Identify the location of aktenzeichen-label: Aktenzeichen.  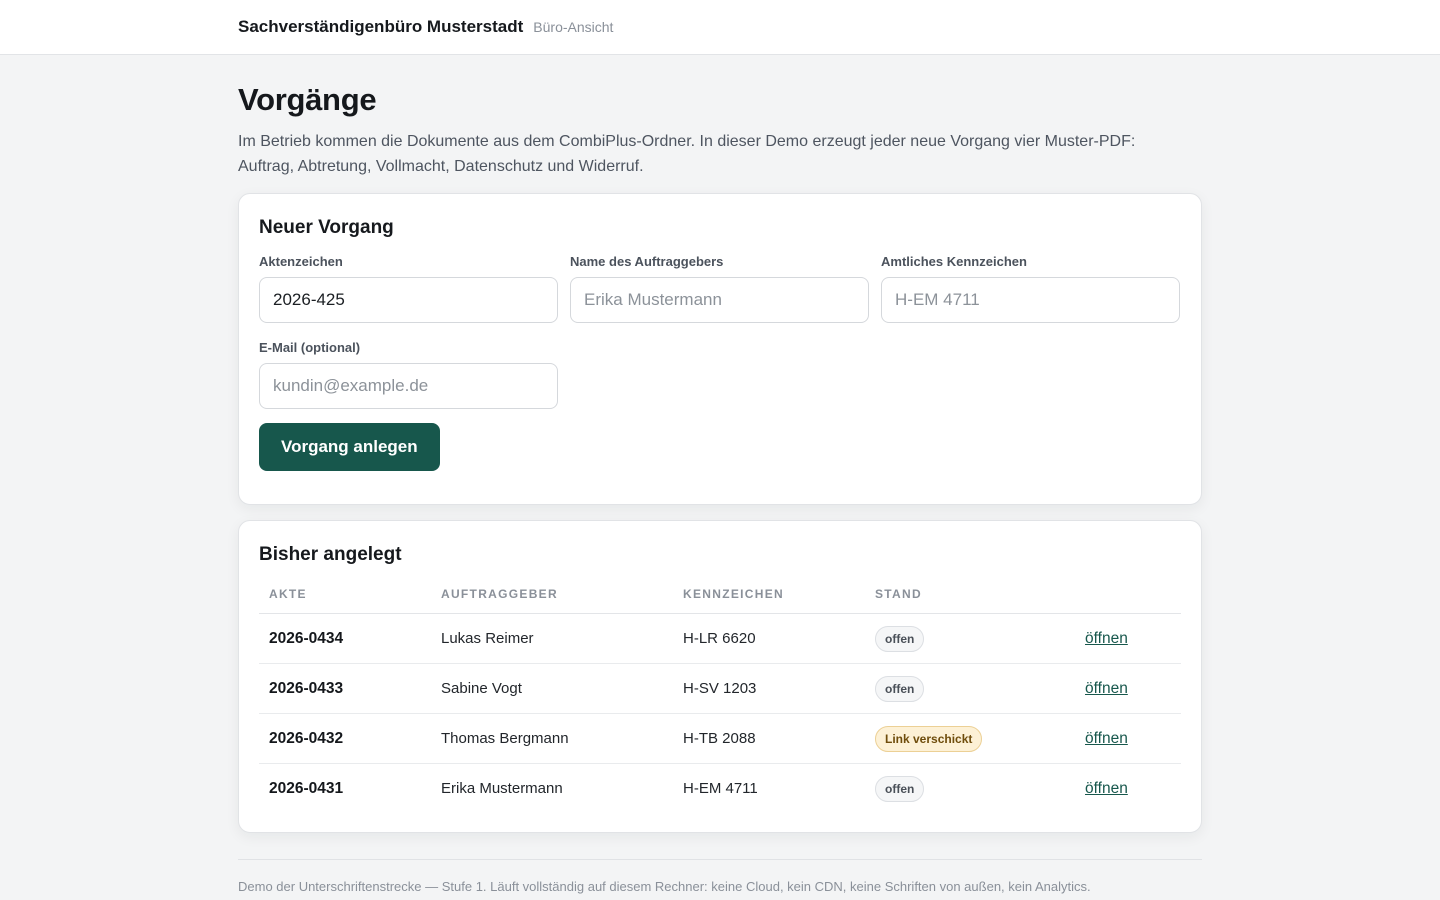
(301, 261).